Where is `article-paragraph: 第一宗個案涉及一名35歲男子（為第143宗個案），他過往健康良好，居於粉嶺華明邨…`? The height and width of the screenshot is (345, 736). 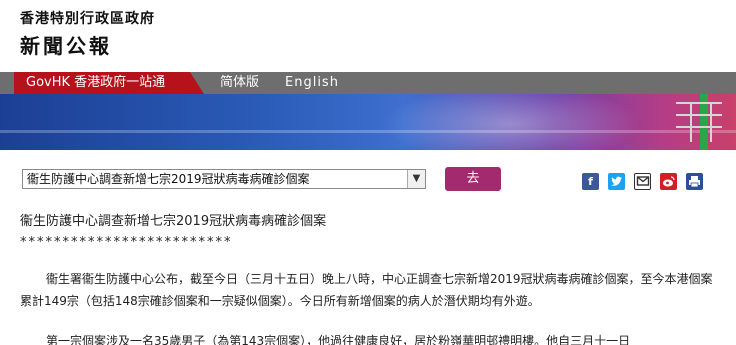
article-paragraph: 第一宗個案涉及一名35歲男子（為第143宗個案），他過往健康良好，居於粉嶺華明邨… is located at coordinates (338, 339).